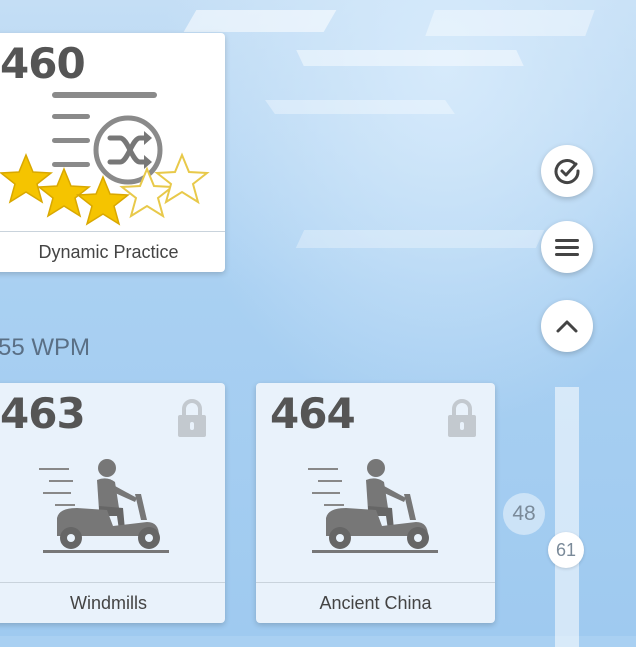 The height and width of the screenshot is (647, 636). I want to click on lesson-number: 463, so click(43, 413).